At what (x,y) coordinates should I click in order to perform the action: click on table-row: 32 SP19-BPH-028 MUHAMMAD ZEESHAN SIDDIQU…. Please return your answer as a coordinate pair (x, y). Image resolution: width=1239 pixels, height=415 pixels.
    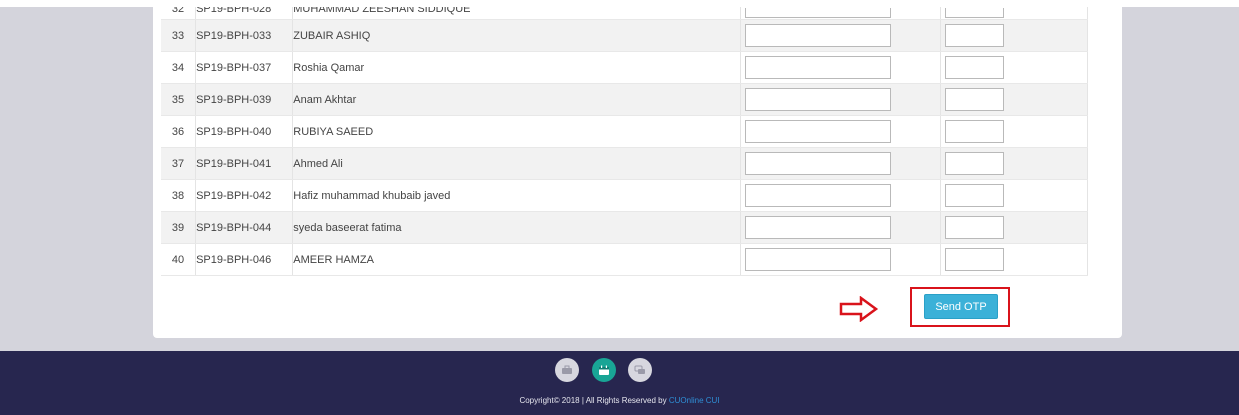
    Looking at the image, I should click on (625, 13).